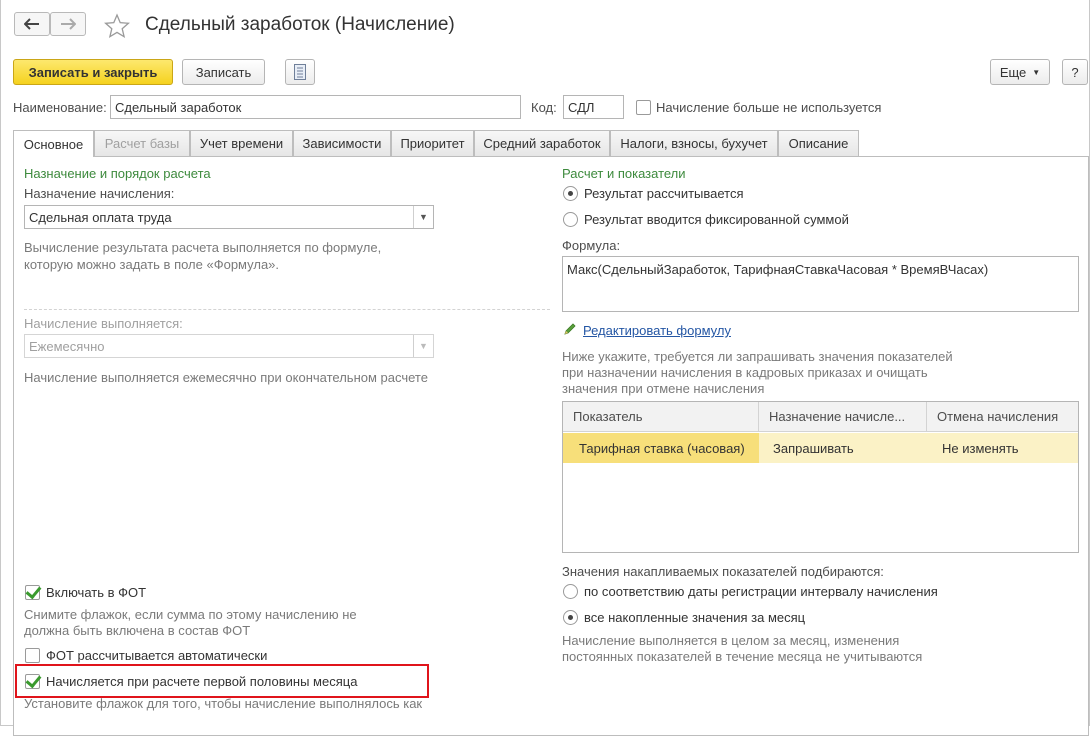 This screenshot has width=1090, height=736. I want to click on back-button, so click(32, 24).